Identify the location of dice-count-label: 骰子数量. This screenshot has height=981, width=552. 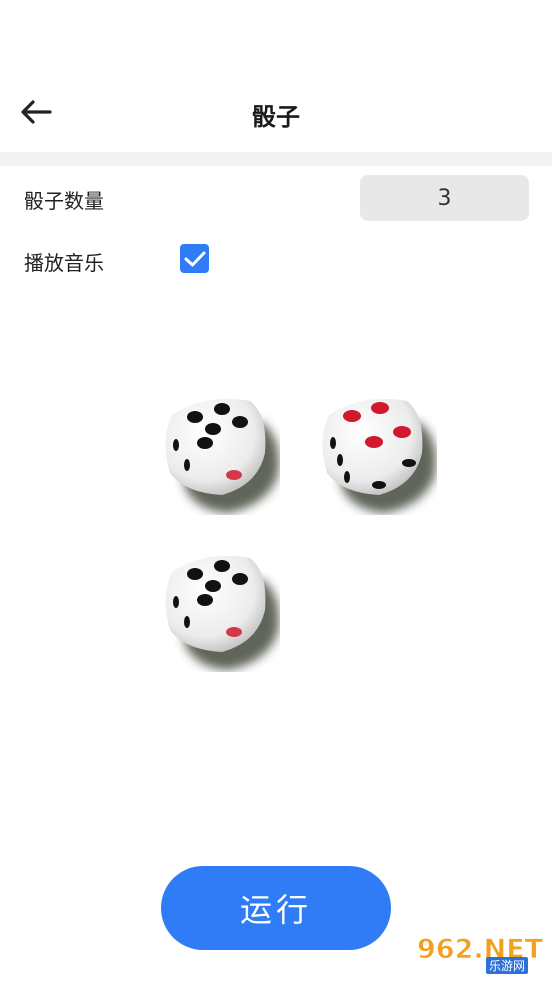
(64, 201).